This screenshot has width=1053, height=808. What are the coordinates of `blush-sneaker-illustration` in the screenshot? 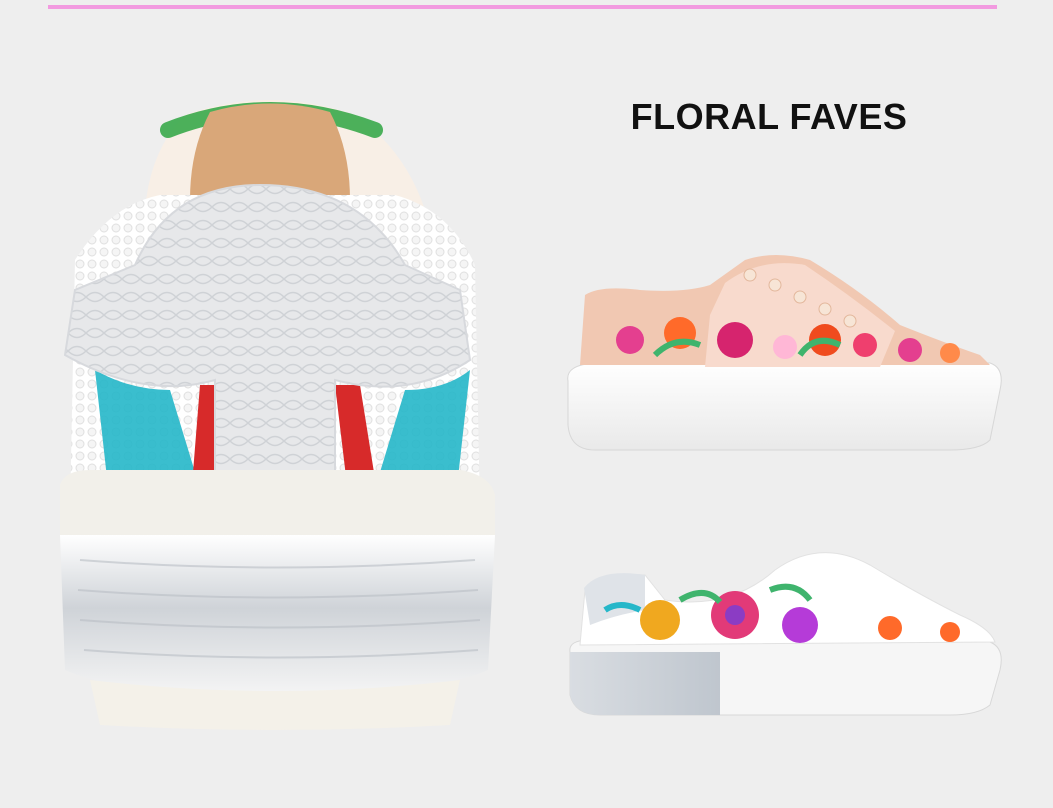 It's located at (784, 353).